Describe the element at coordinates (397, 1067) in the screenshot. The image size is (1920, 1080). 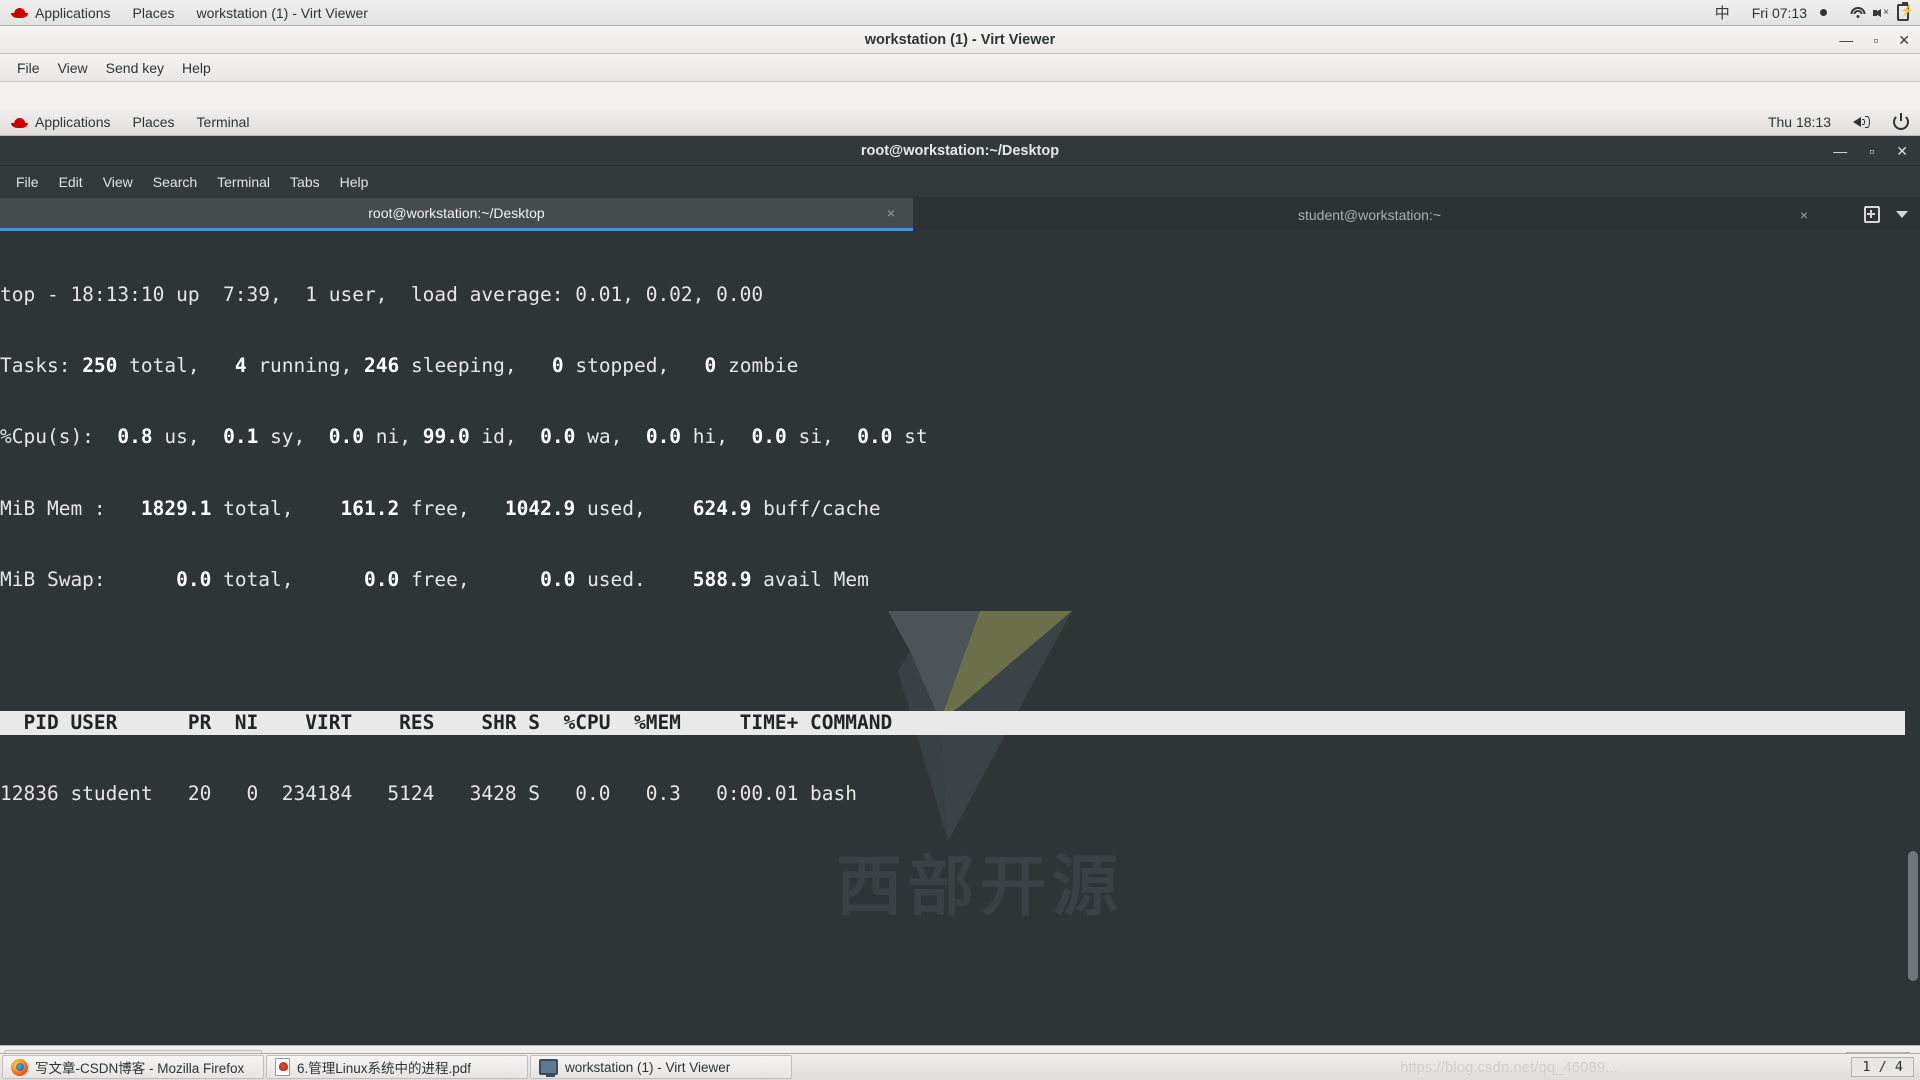
I see `host-task-pdf: 6.管理Linux系统中的进程.pdf` at that location.